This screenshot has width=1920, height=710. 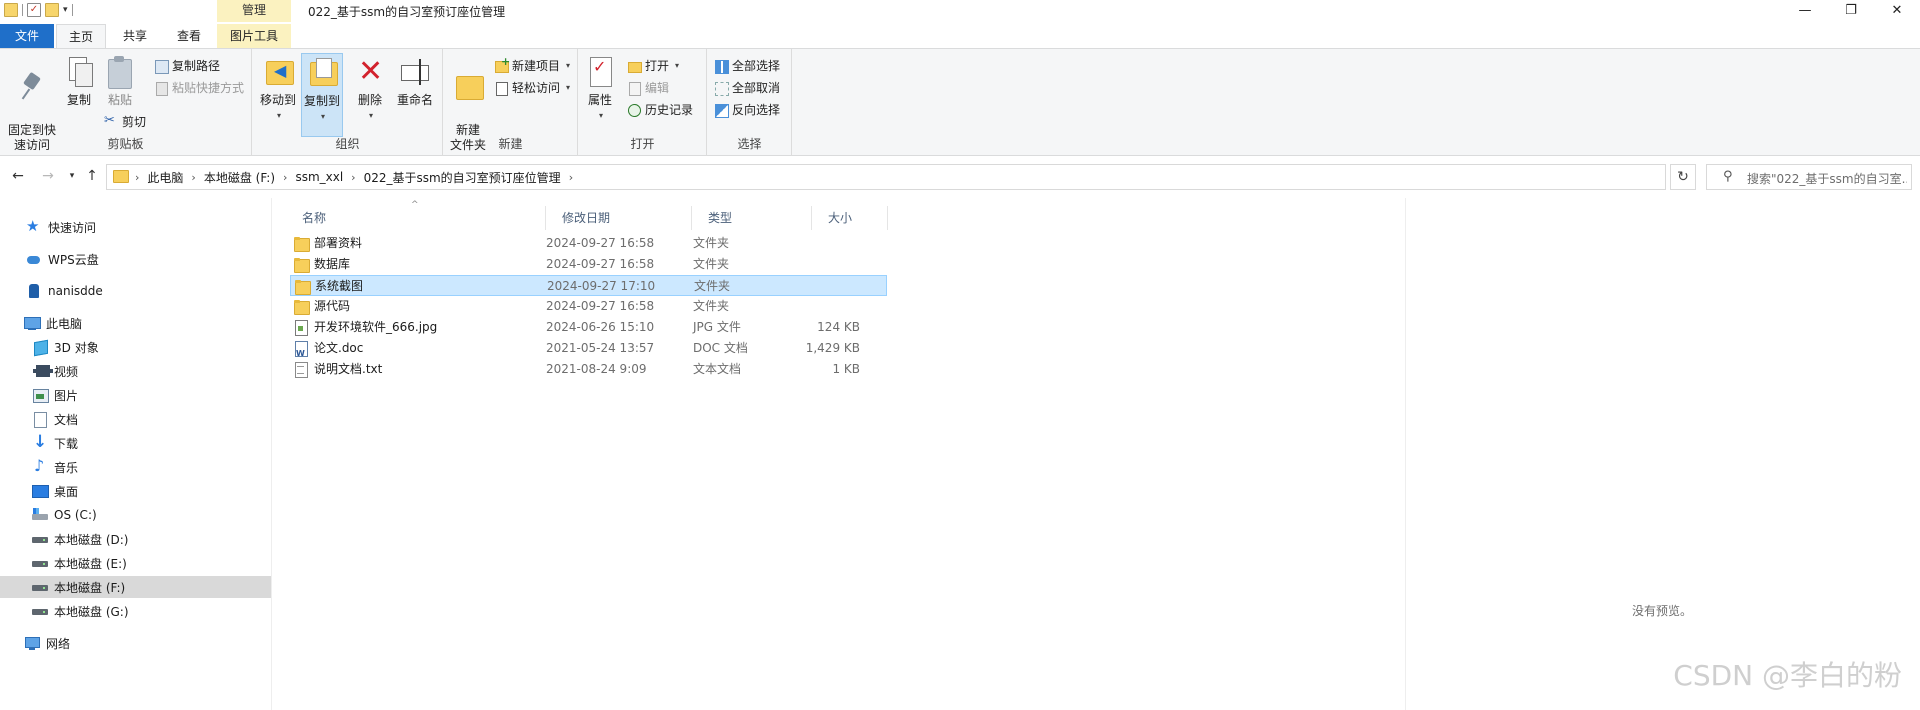 What do you see at coordinates (40, 611) in the screenshot?
I see `drive-icon` at bounding box center [40, 611].